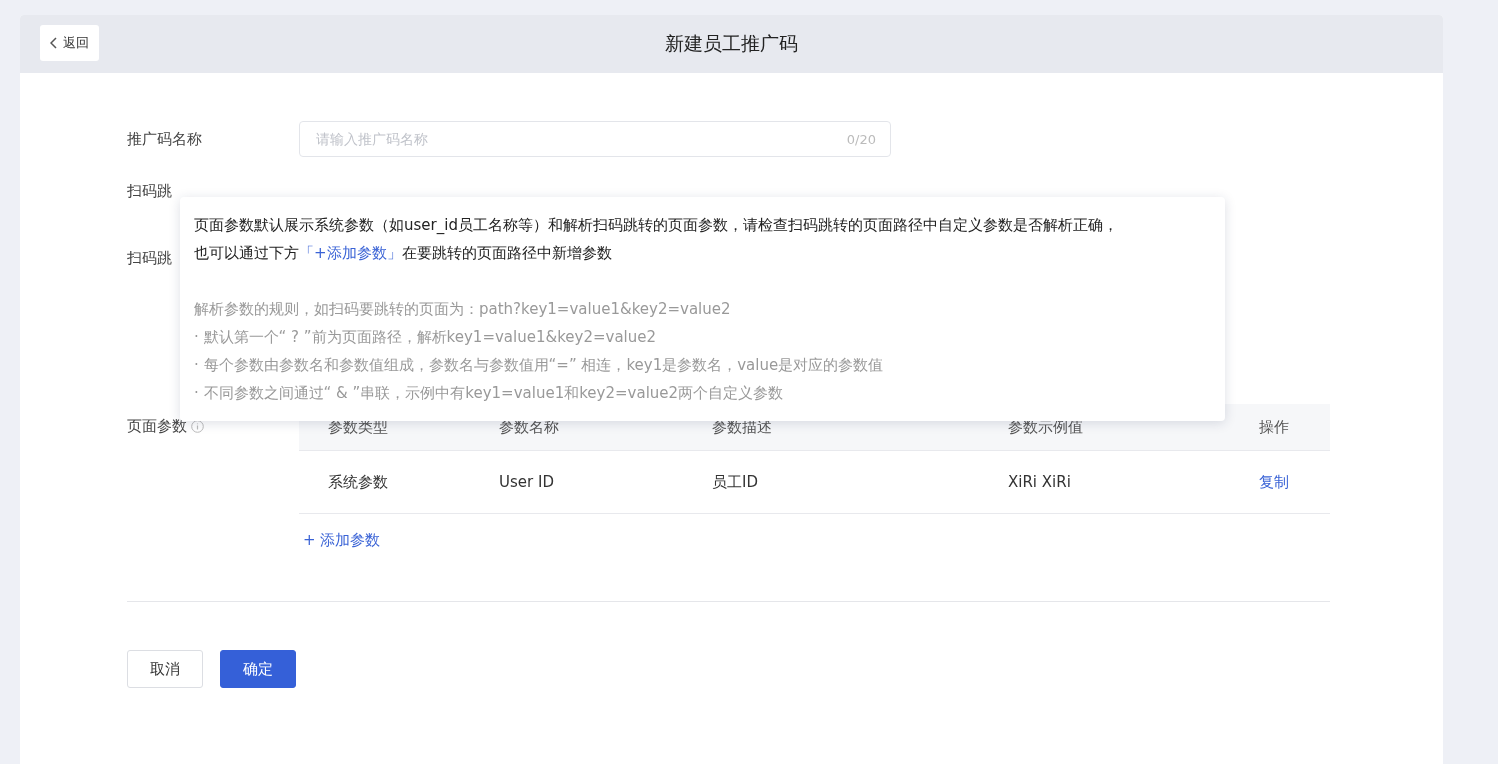 The height and width of the screenshot is (764, 1498). I want to click on confirm-button: 确定, so click(258, 669).